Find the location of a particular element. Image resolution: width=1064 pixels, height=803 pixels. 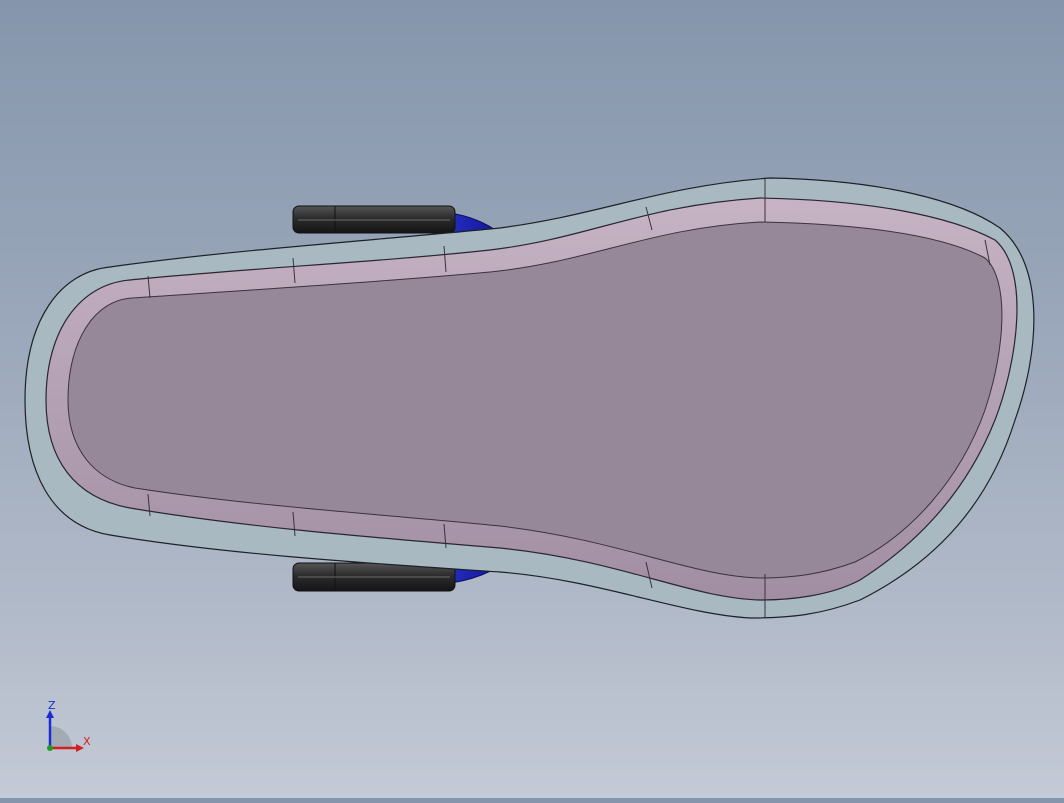

z-axis-label: Z is located at coordinates (52, 705).